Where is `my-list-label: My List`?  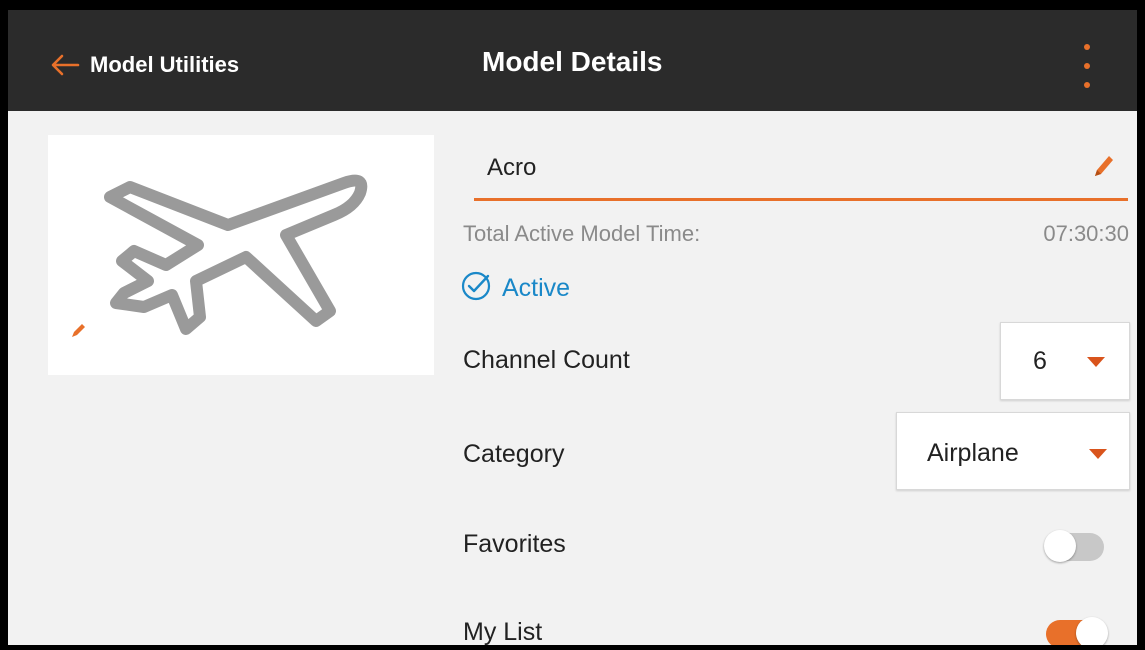
my-list-label: My List is located at coordinates (503, 631).